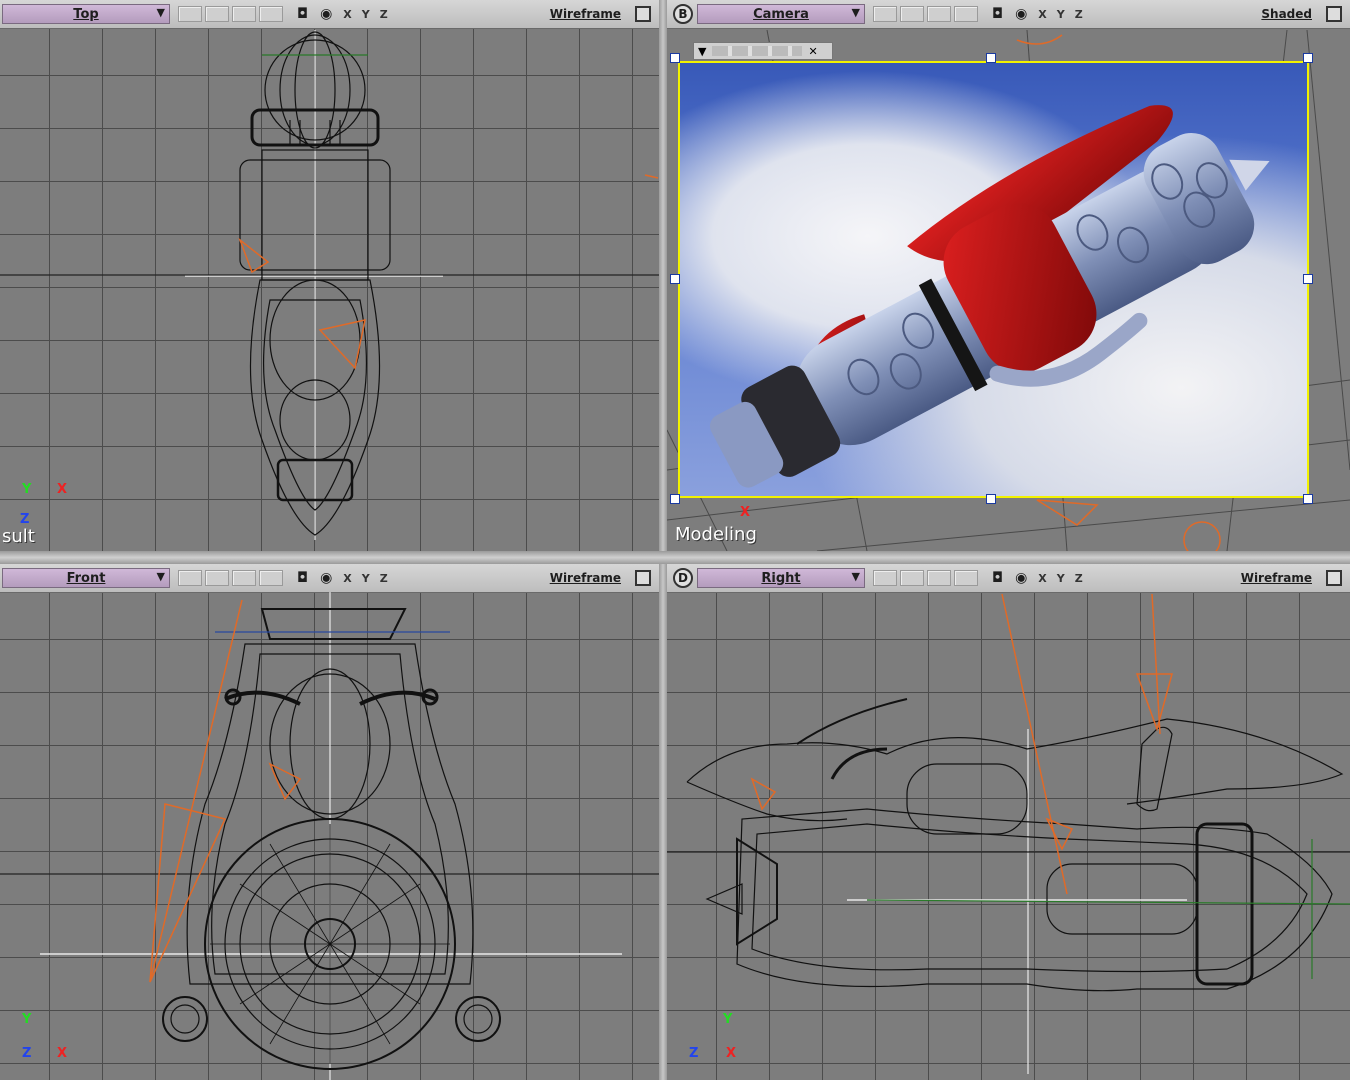 Image resolution: width=1350 pixels, height=1080 pixels. What do you see at coordinates (1061, 14) in the screenshot?
I see `axis-y-toggle: Y` at bounding box center [1061, 14].